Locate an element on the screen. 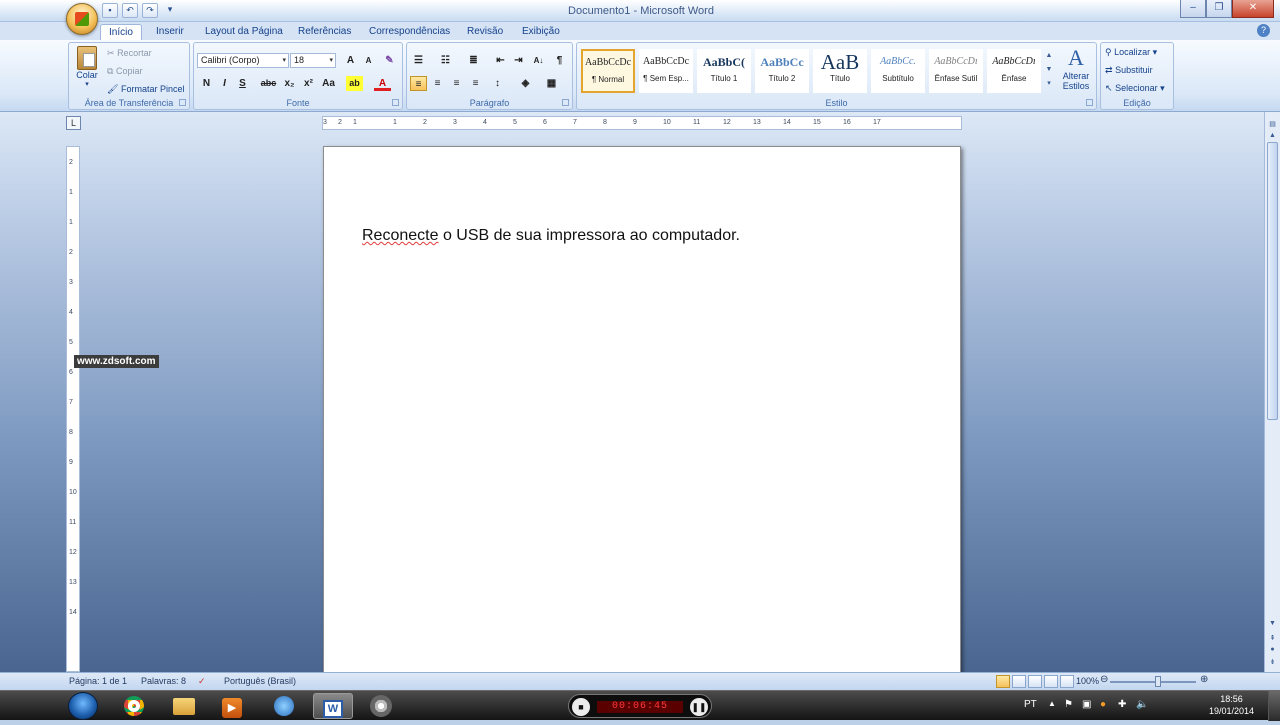  scrollbar-thumb is located at coordinates (1272, 281).